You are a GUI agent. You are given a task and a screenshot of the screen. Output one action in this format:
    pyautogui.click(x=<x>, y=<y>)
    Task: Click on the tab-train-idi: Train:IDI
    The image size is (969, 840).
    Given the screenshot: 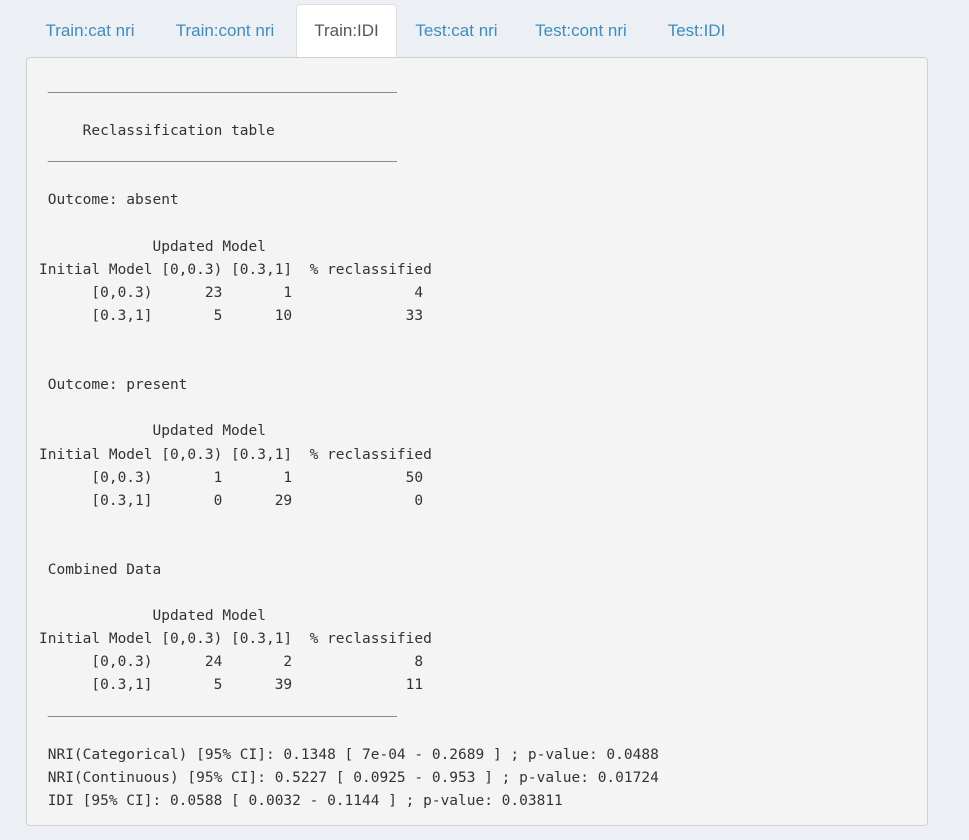 What is the action you would take?
    pyautogui.click(x=346, y=30)
    